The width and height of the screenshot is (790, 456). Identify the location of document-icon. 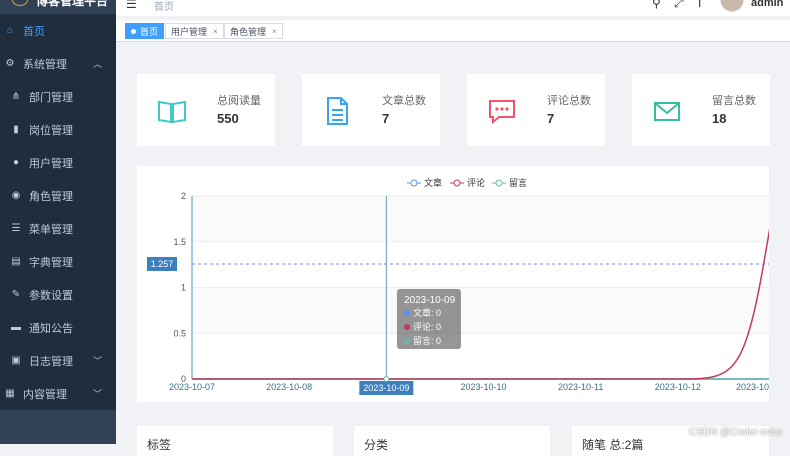
(337, 111).